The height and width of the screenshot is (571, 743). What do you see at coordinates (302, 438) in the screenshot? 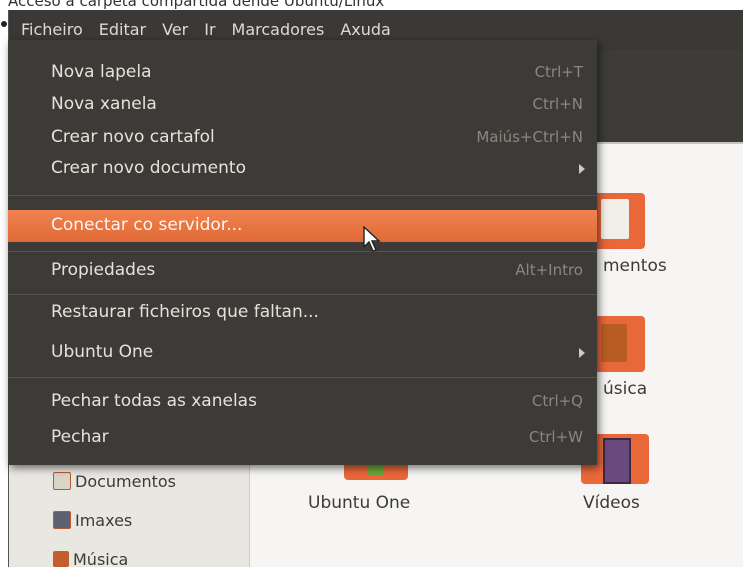
I see `menu-item-pechar: Pechar Ctrl+W` at bounding box center [302, 438].